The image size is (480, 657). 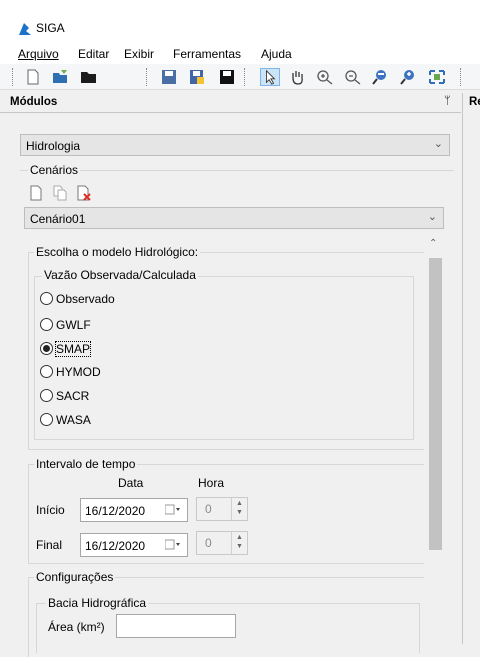 I want to click on menu-editar: Editar, so click(x=93, y=54).